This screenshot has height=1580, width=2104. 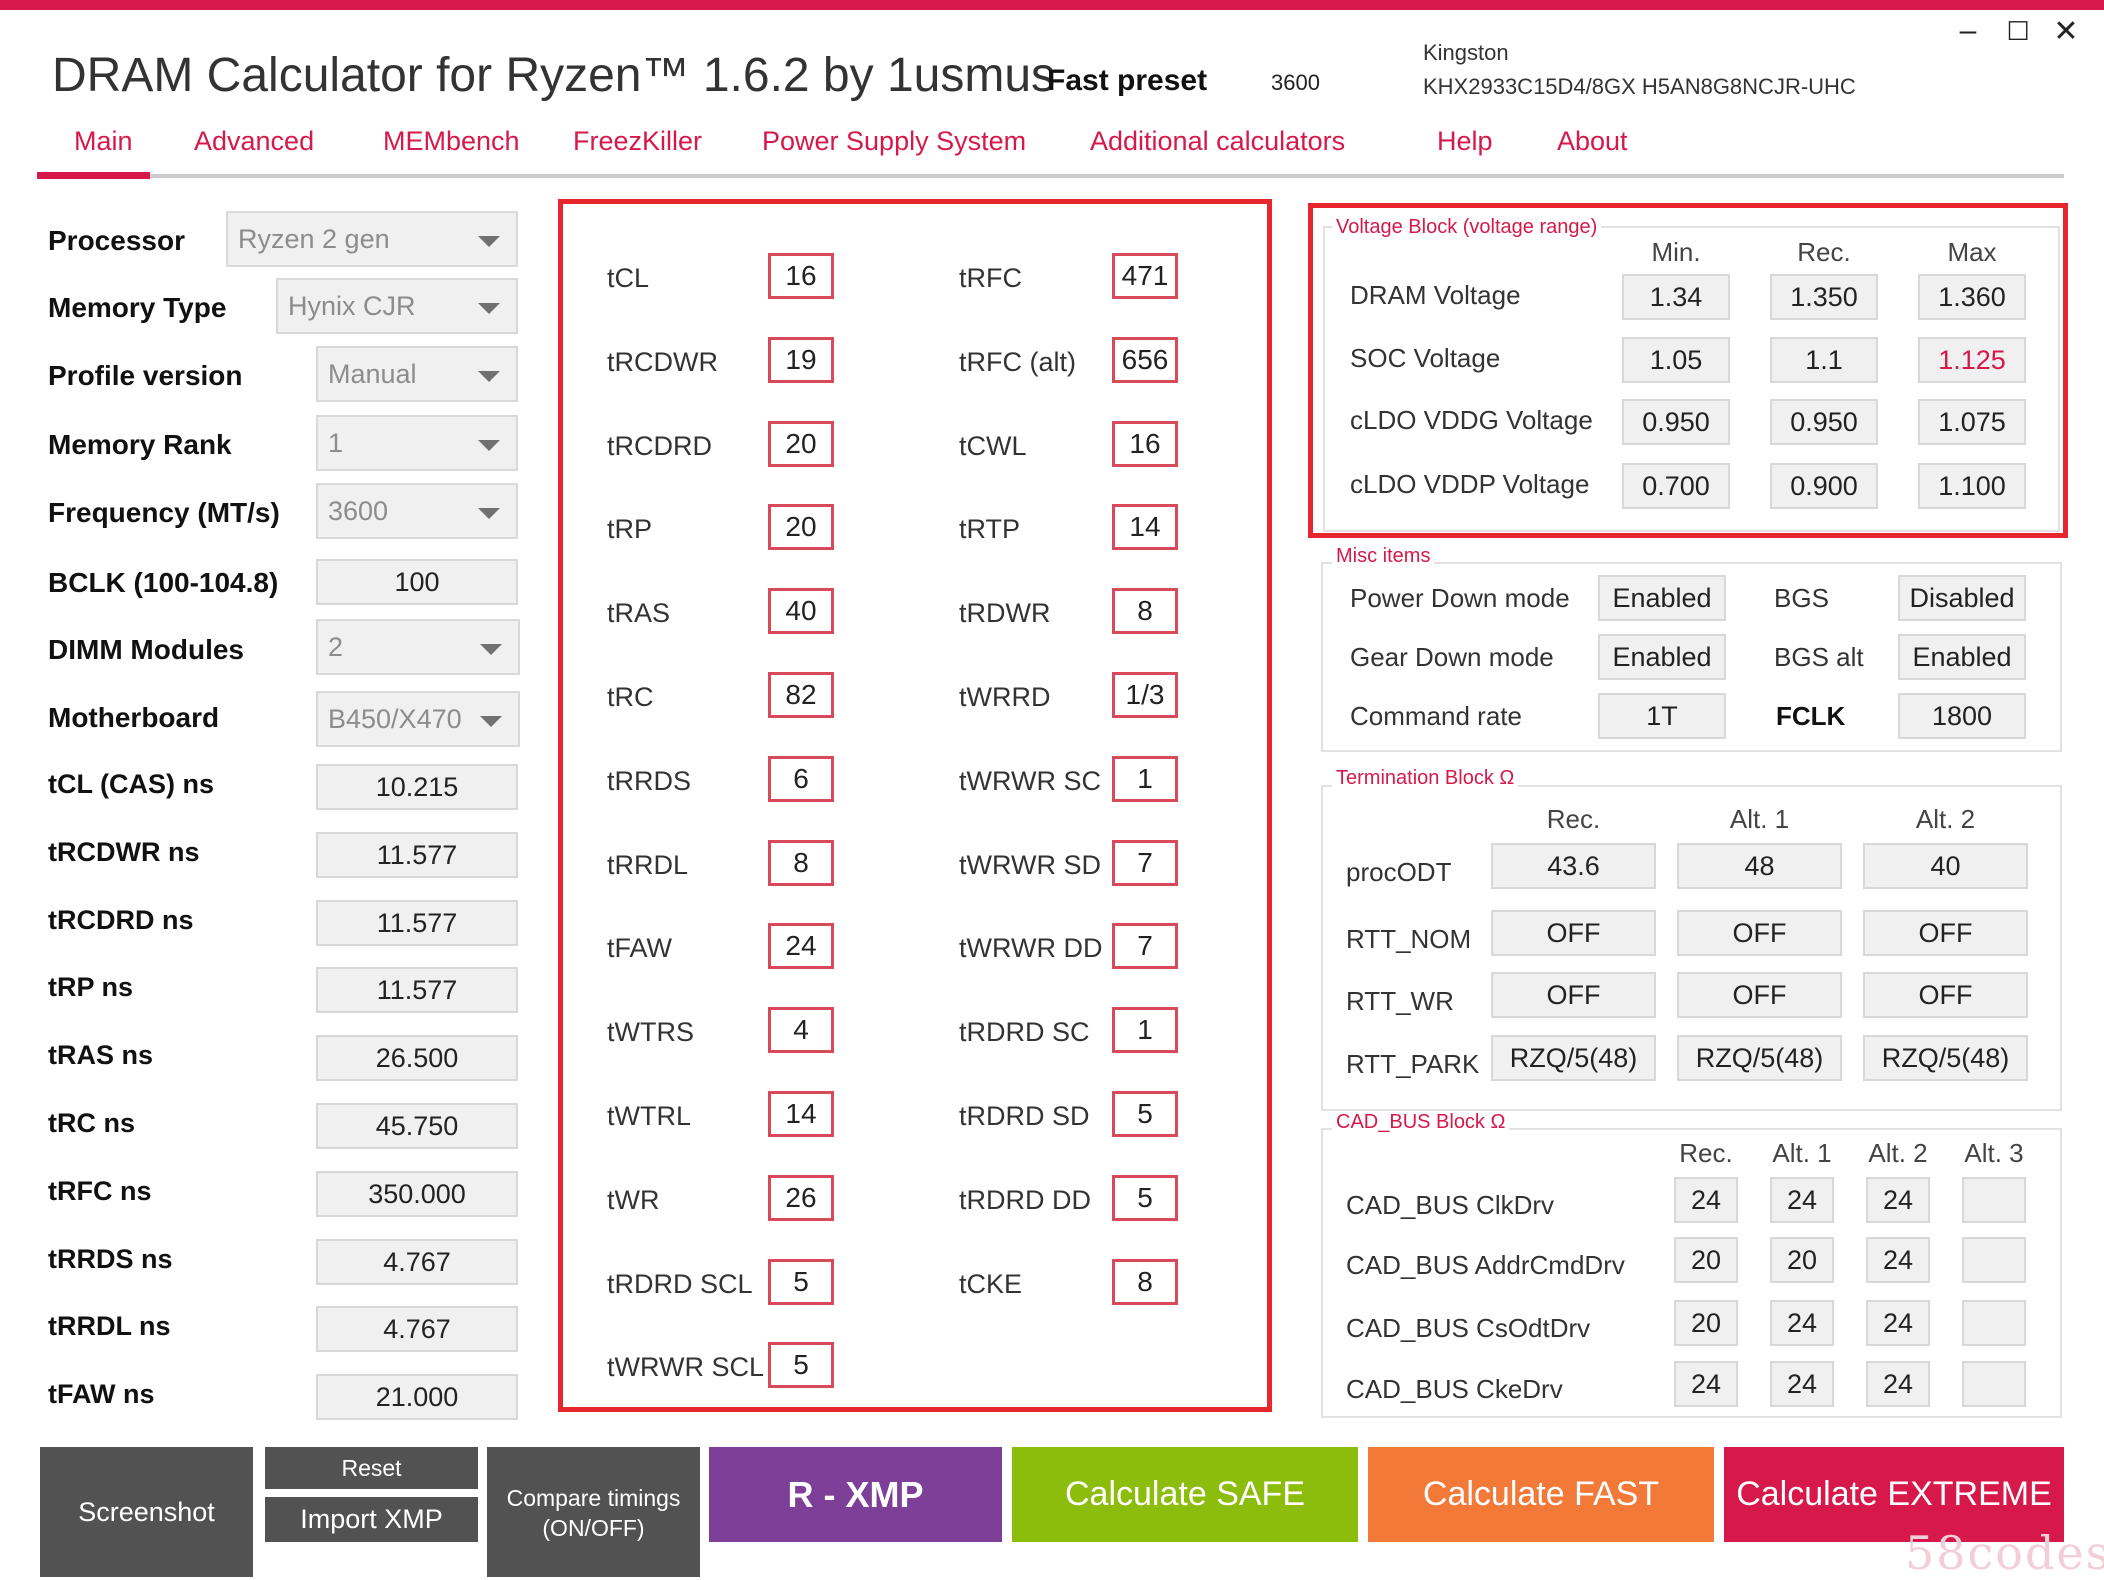 What do you see at coordinates (1759, 995) in the screenshot?
I see `termination-rtt-wr-alt-1: OFF` at bounding box center [1759, 995].